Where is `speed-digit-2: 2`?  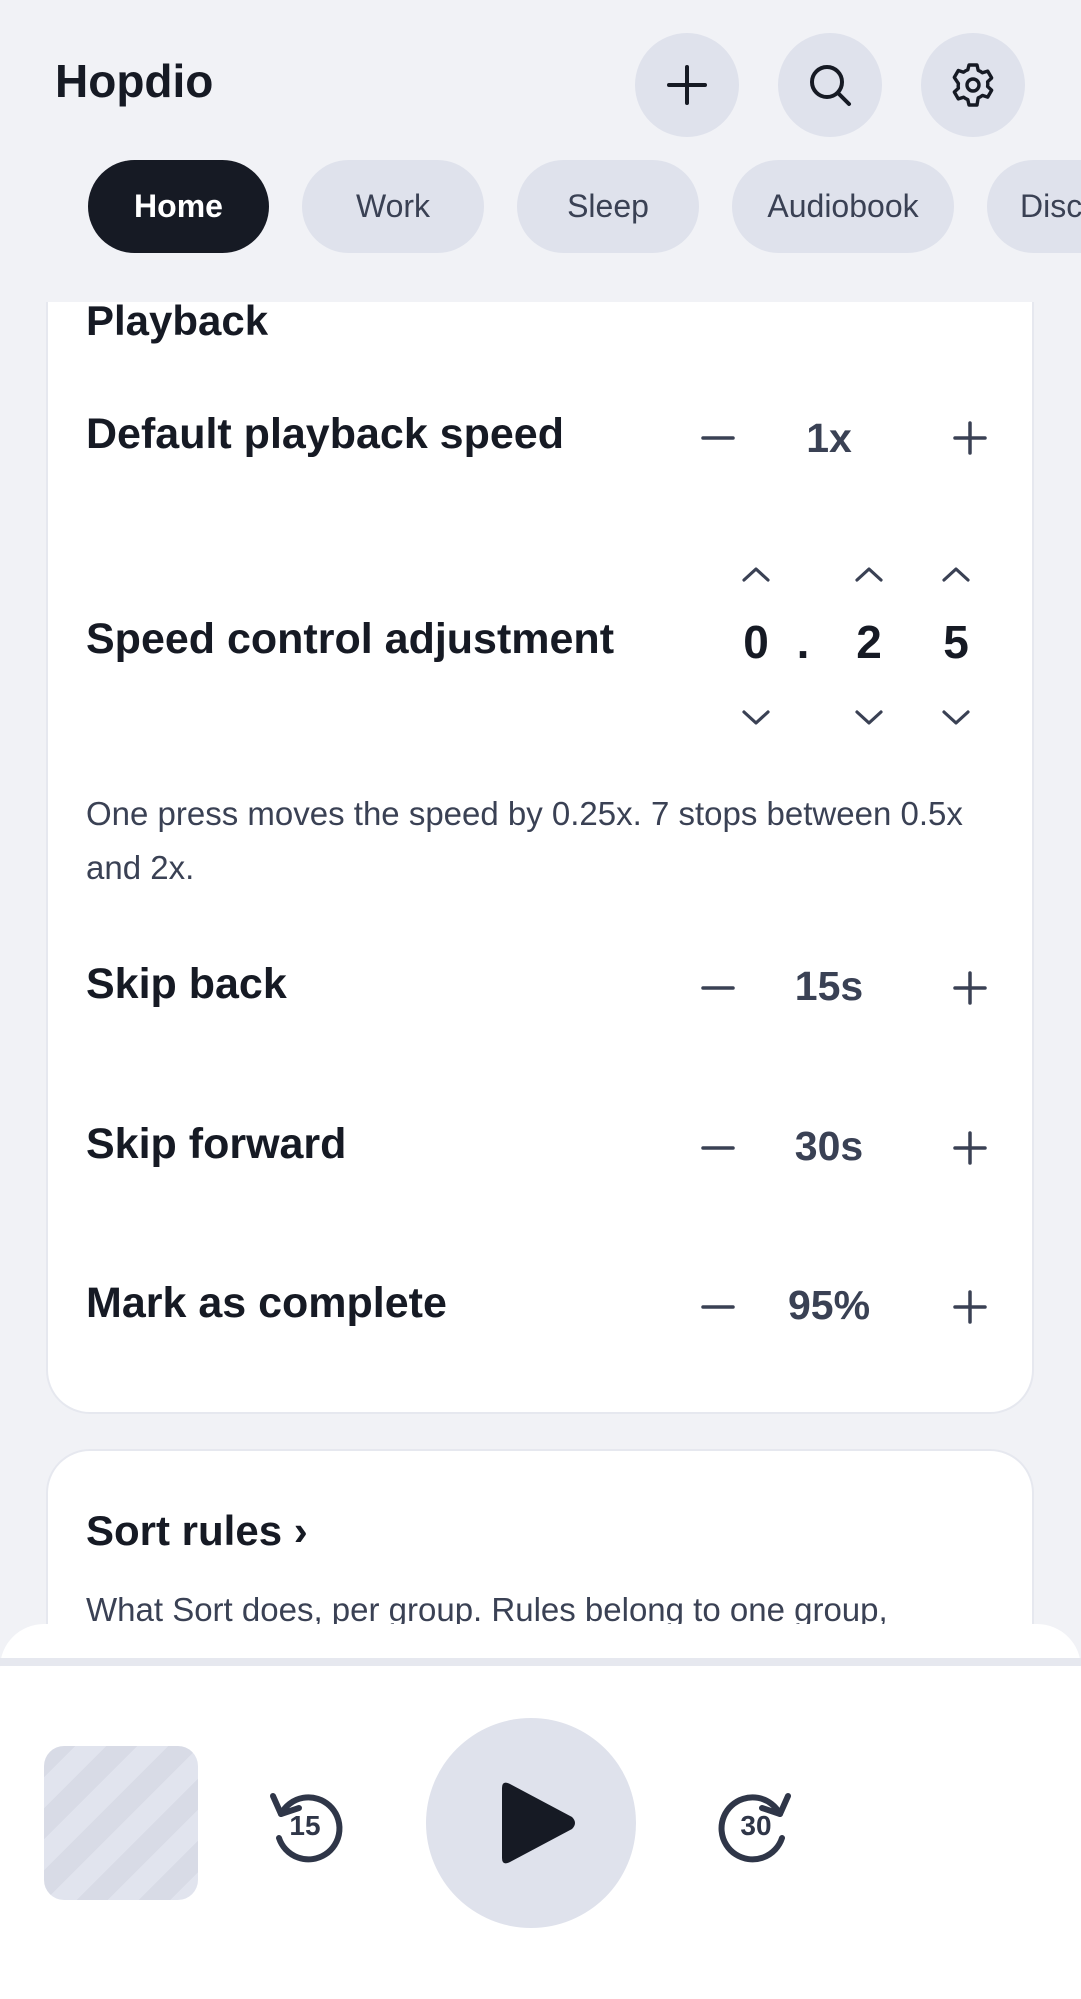
speed-digit-2: 2 is located at coordinates (869, 642).